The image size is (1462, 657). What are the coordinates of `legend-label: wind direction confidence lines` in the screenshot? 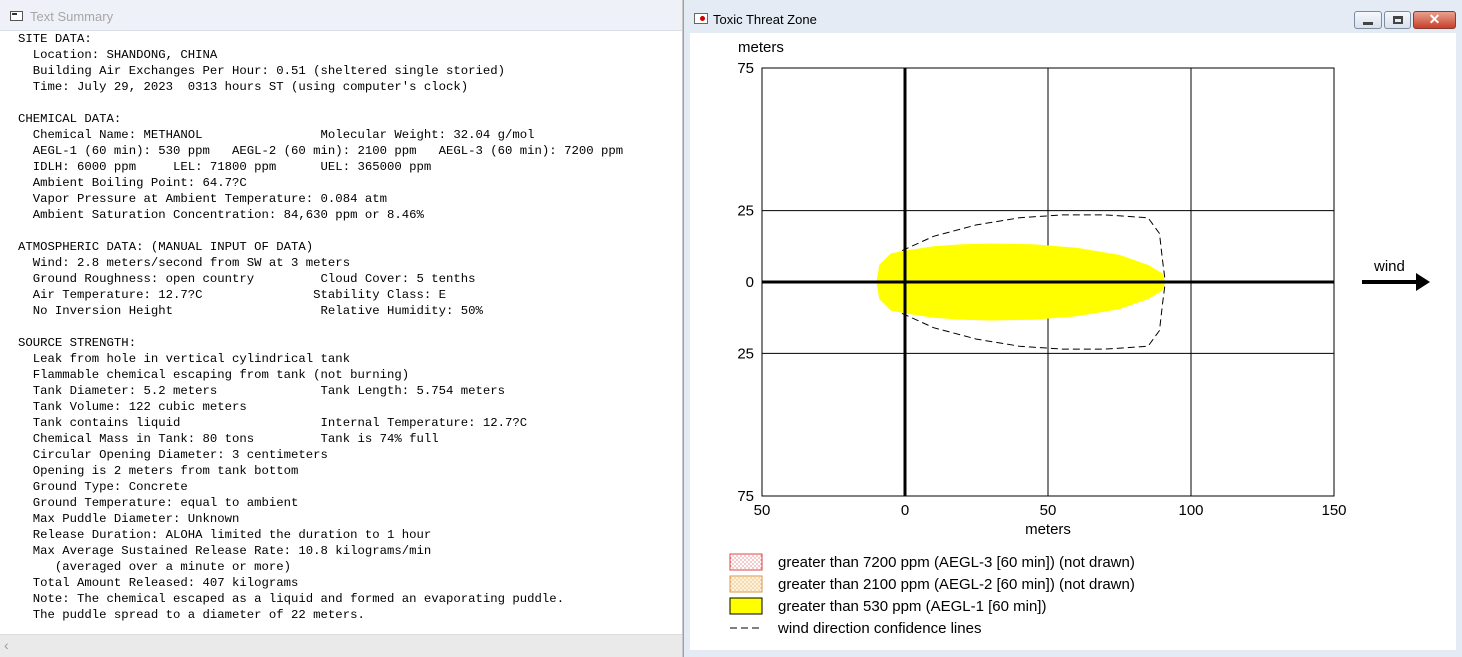 It's located at (879, 628).